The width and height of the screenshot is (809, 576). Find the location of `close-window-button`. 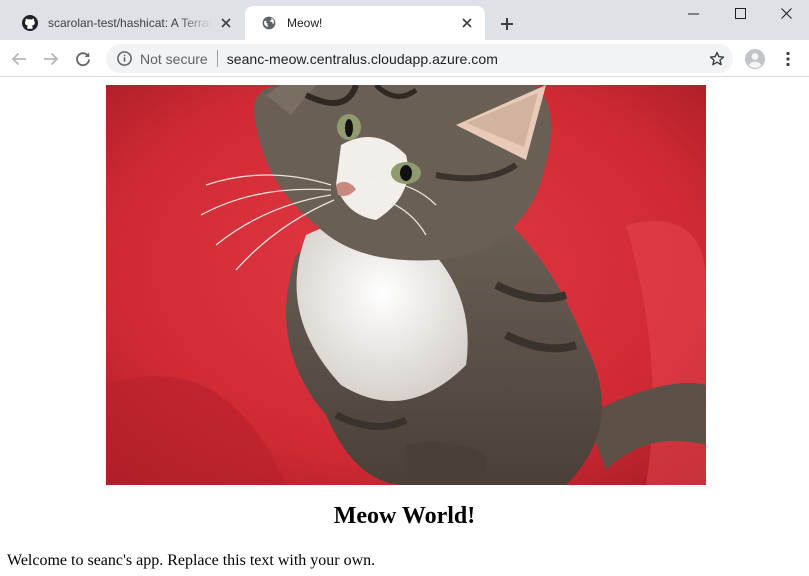

close-window-button is located at coordinates (786, 13).